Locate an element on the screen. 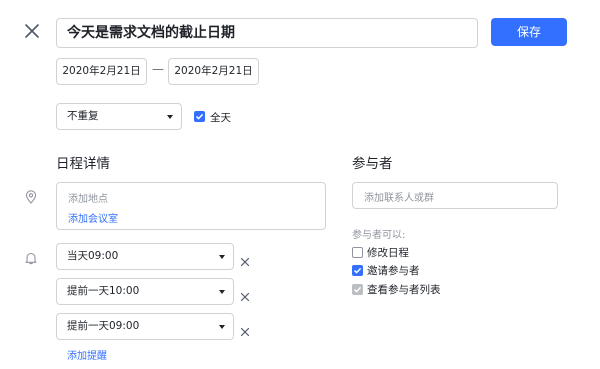  permission-invite-label: 邀请参与者 is located at coordinates (393, 271).